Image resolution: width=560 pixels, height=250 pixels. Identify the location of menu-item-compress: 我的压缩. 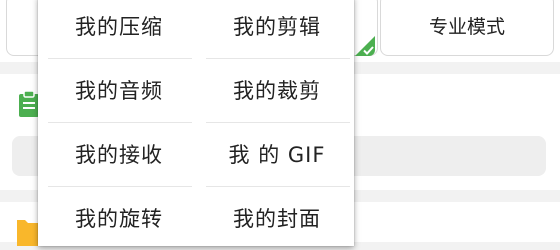
(119, 28).